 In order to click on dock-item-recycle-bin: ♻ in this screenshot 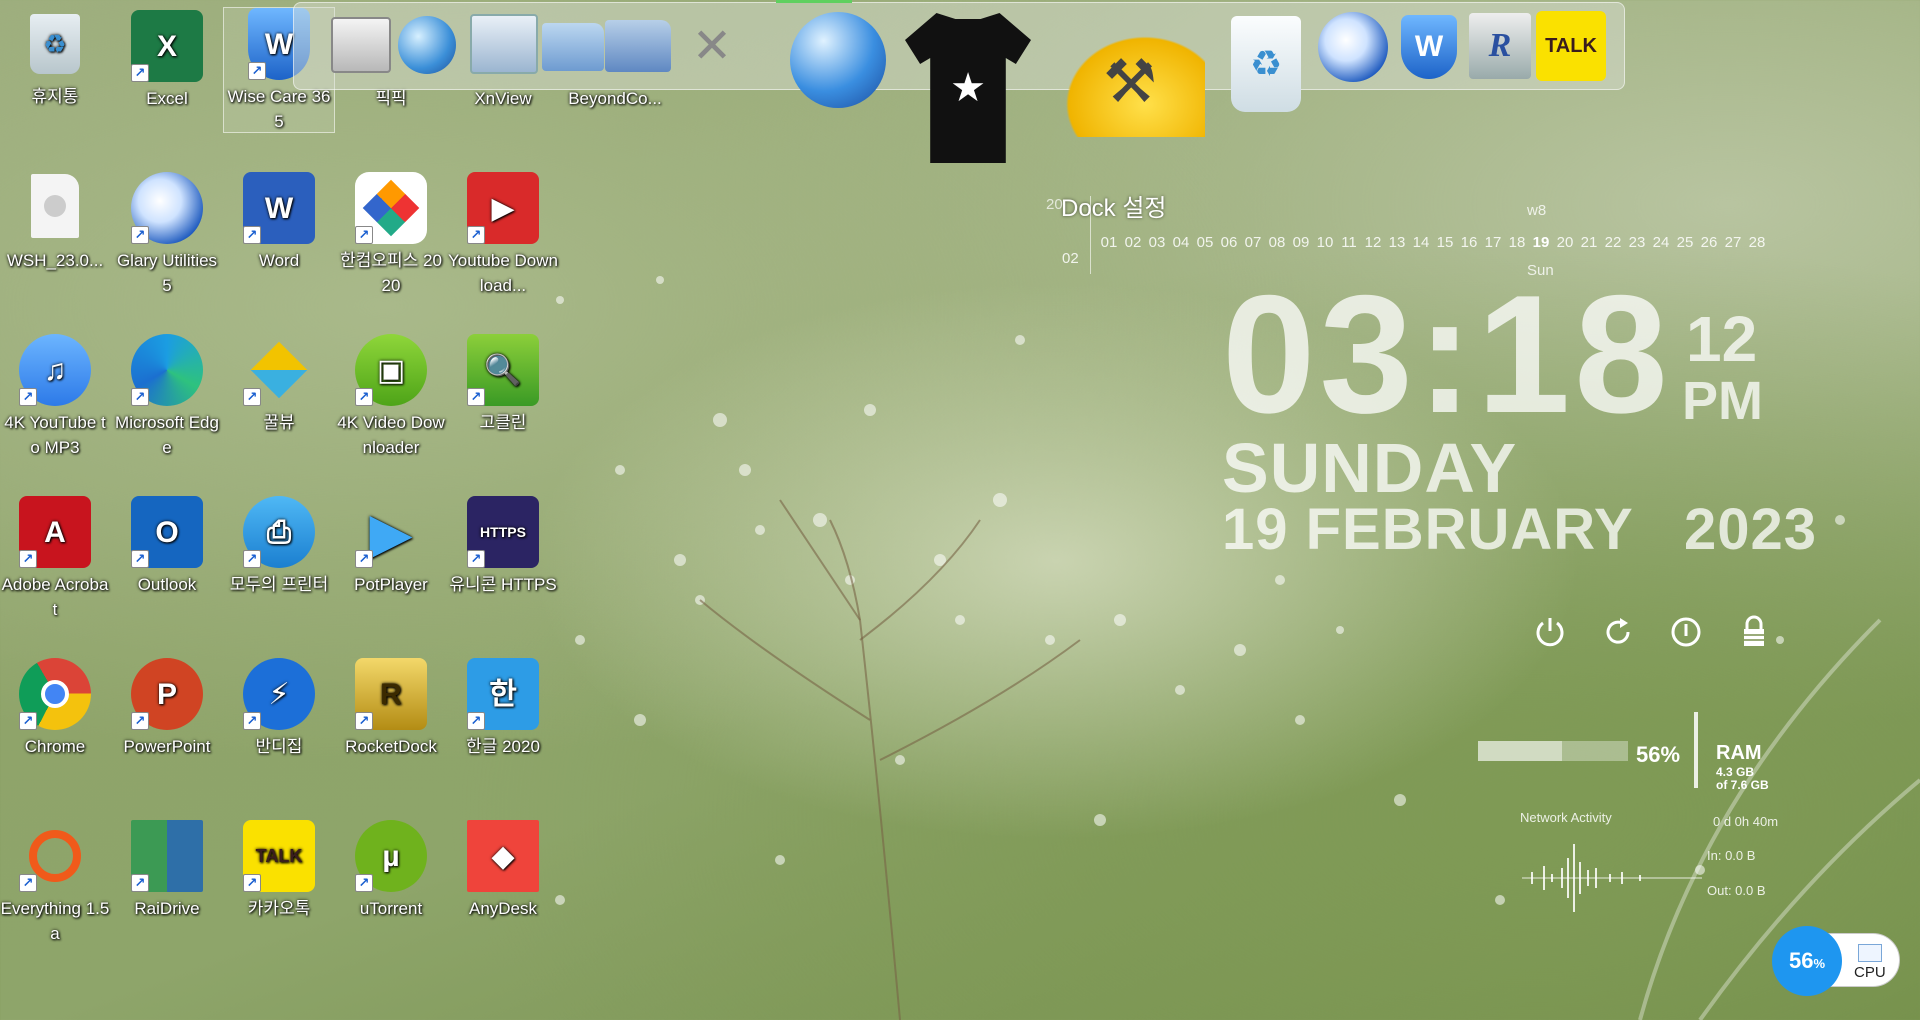, I will do `click(1266, 64)`.